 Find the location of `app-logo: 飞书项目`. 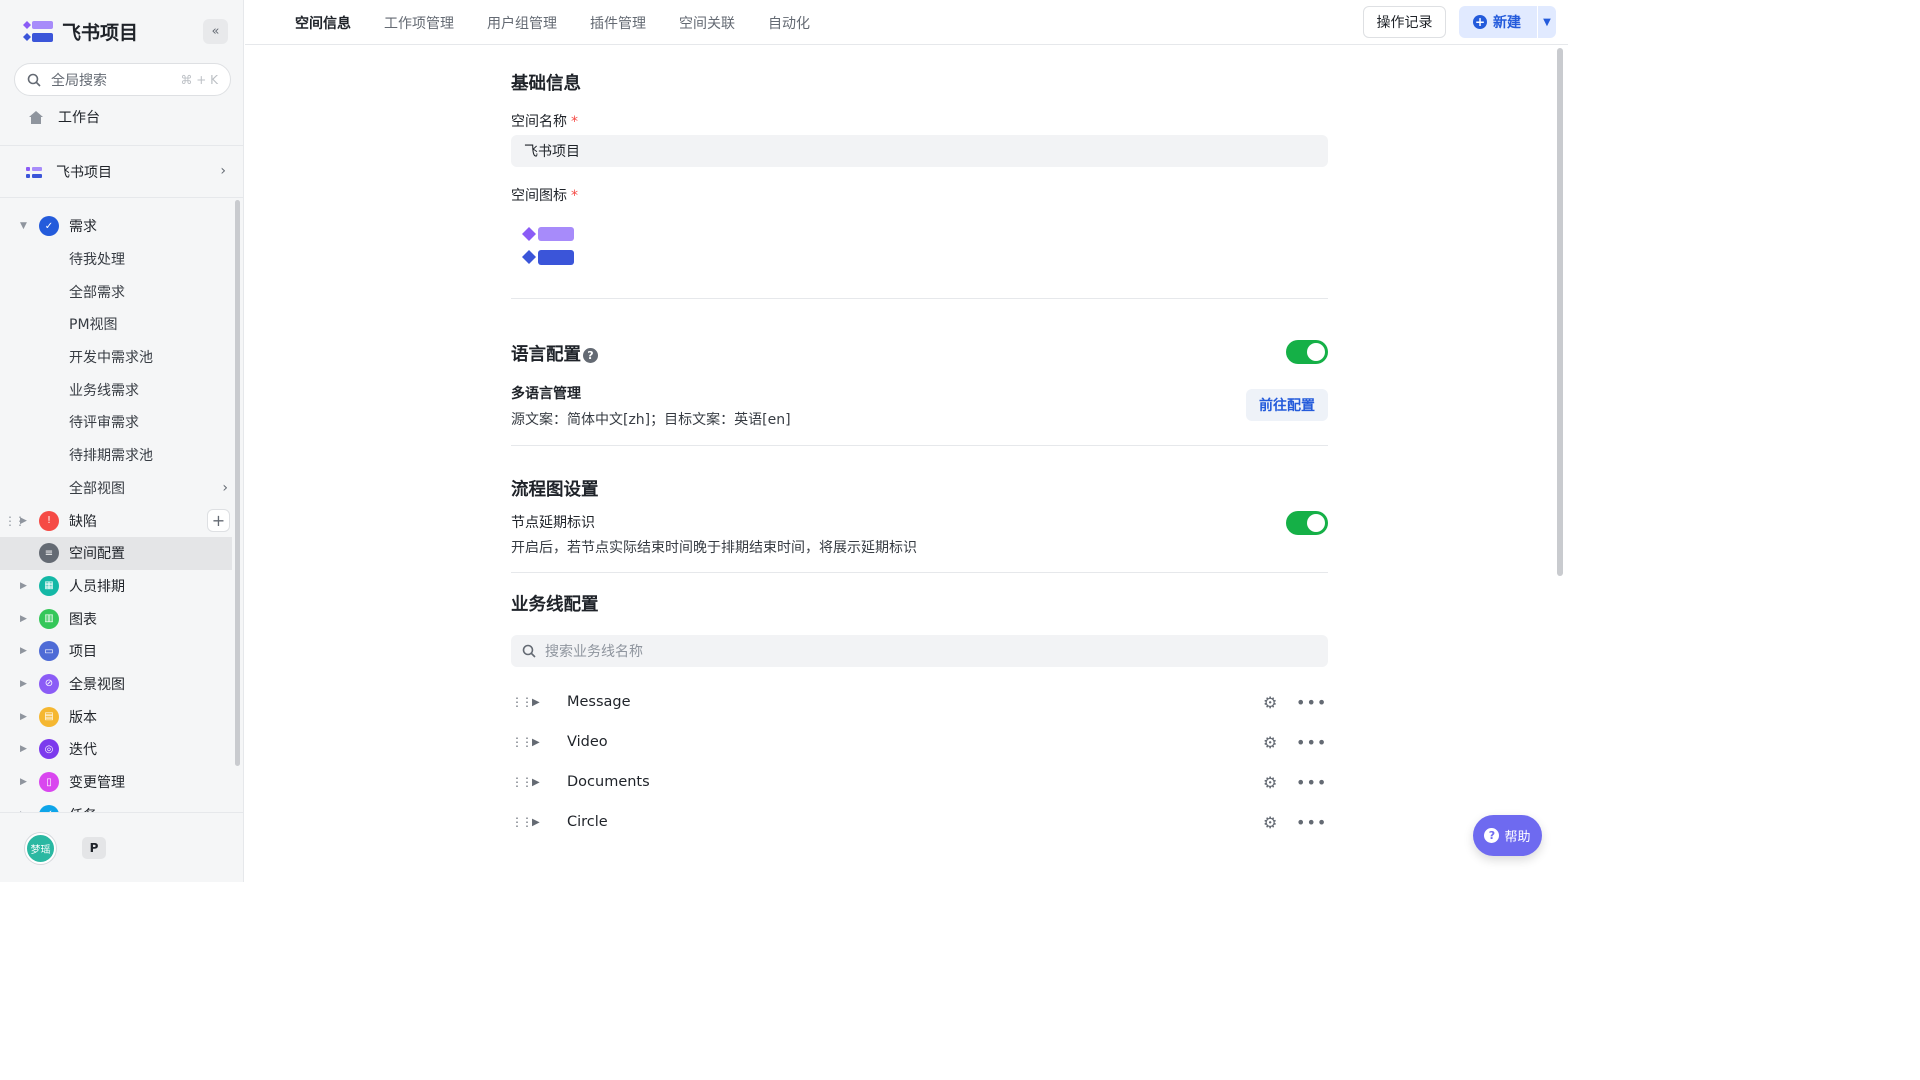

app-logo: 飞书项目 is located at coordinates (80, 31).